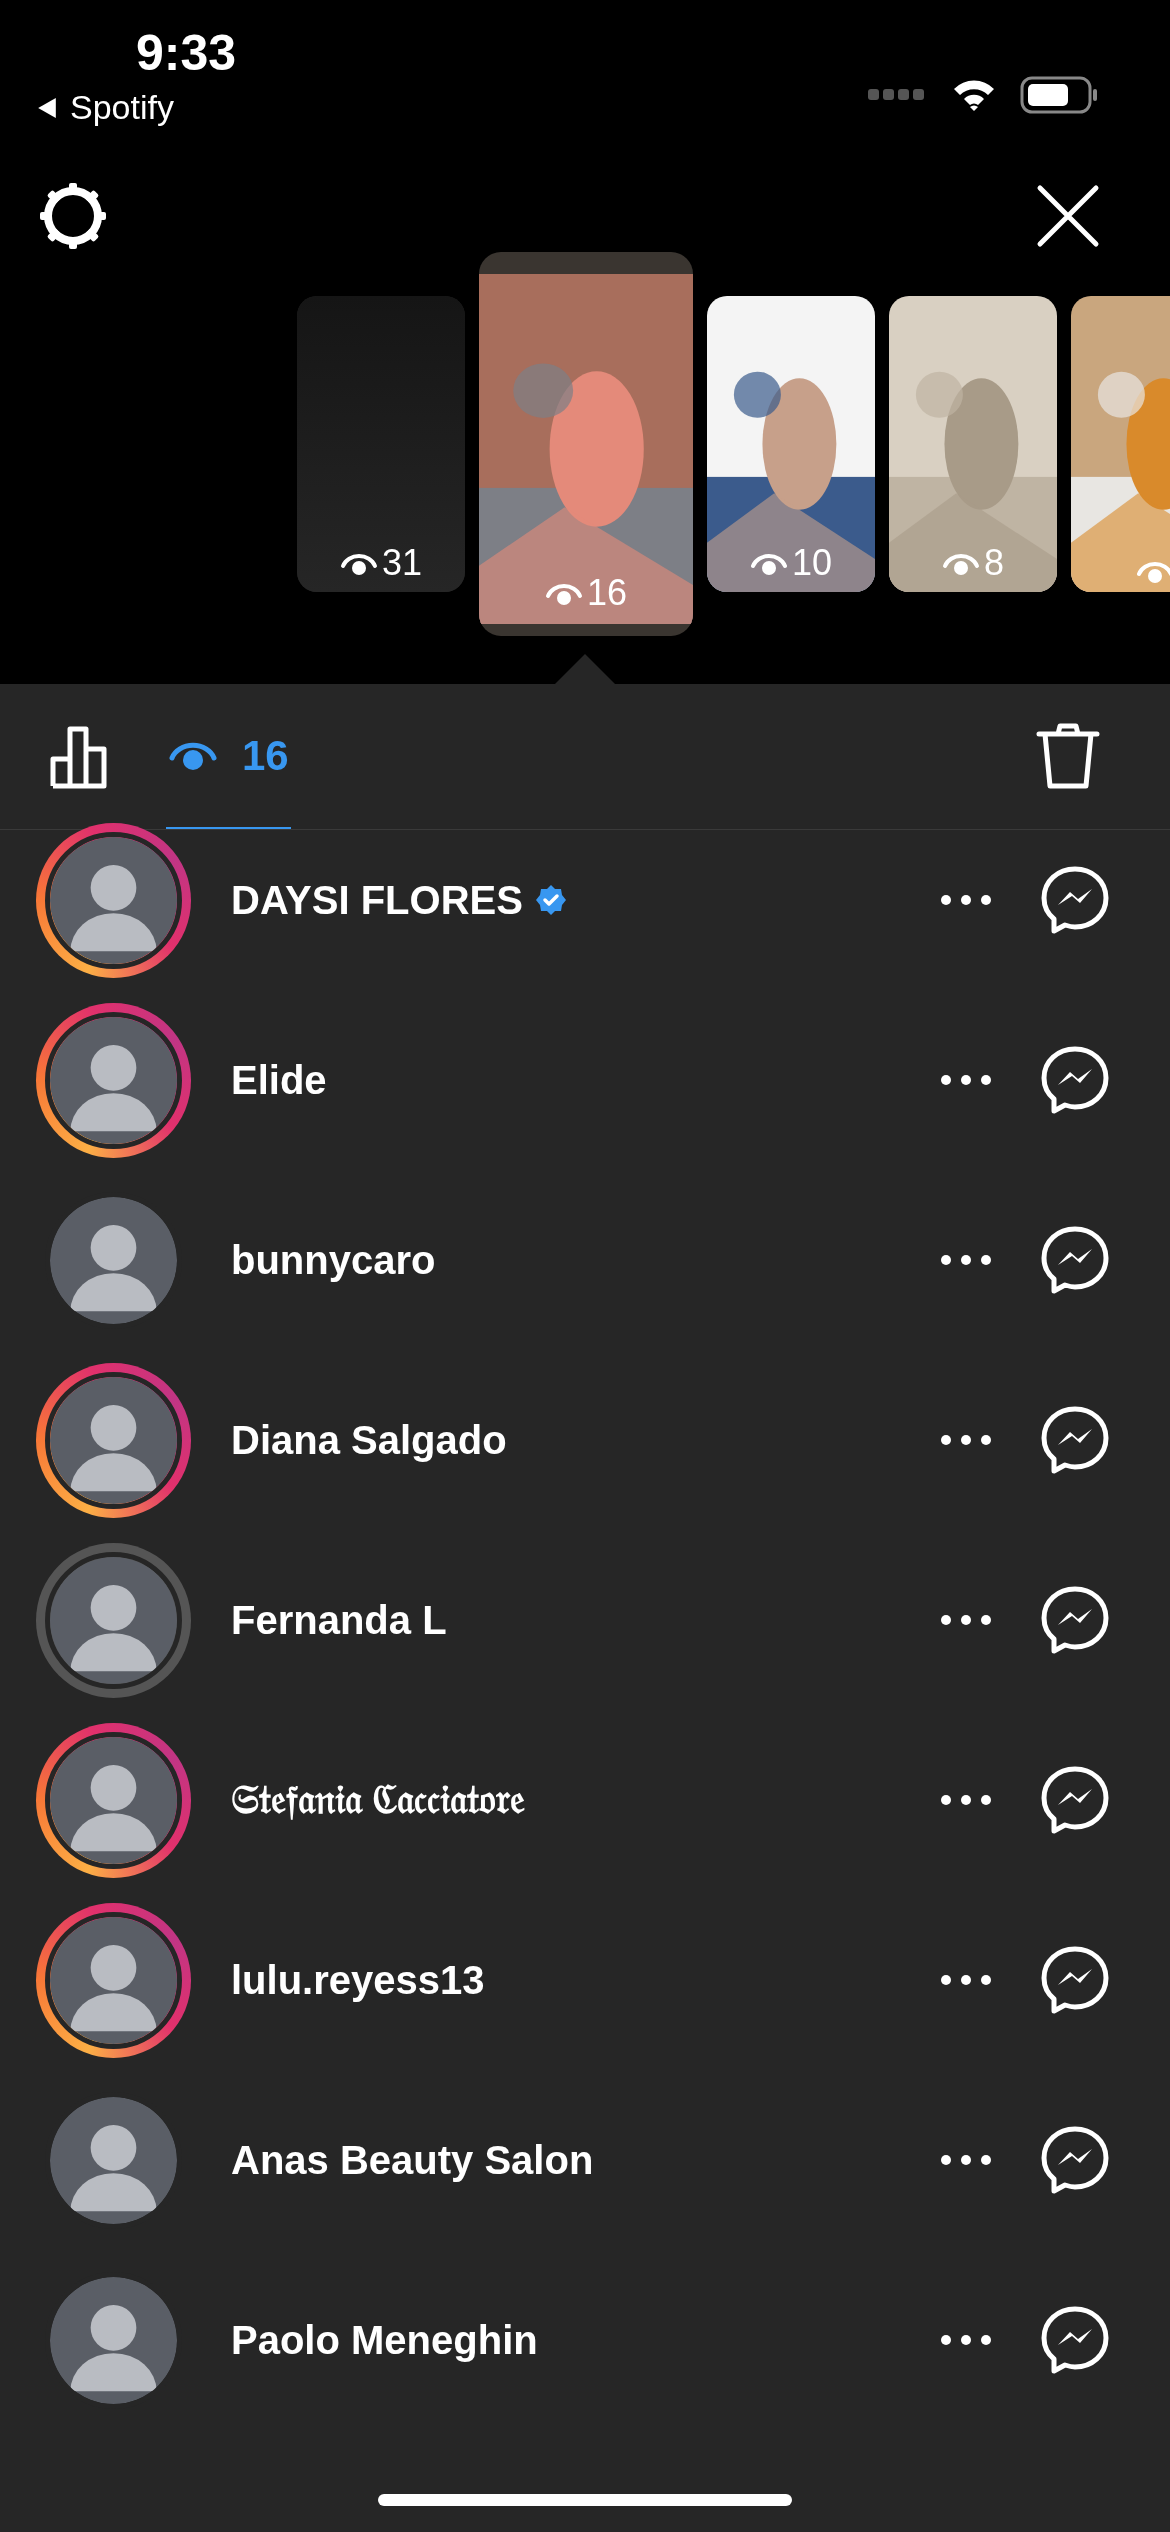 The width and height of the screenshot is (1170, 2532). Describe the element at coordinates (228, 756) in the screenshot. I see `viewers-tab: 16` at that location.